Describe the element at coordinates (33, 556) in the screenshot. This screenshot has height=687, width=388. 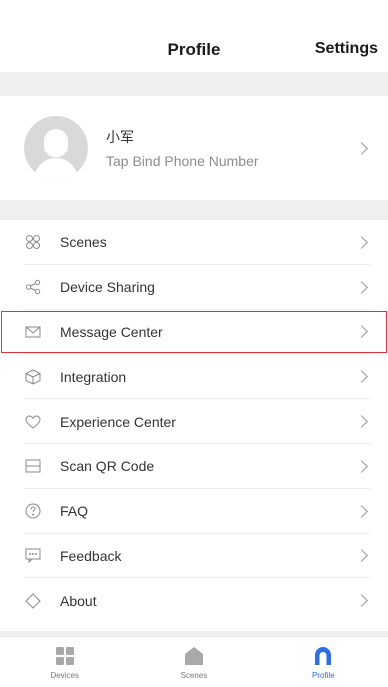
I see `chat-icon` at that location.